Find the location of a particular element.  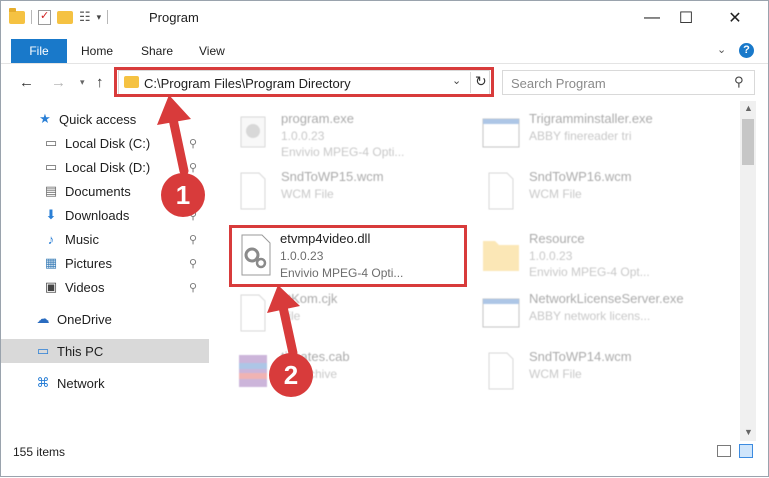

sidebar-item-label: Local Disk (C:) is located at coordinates (108, 143).